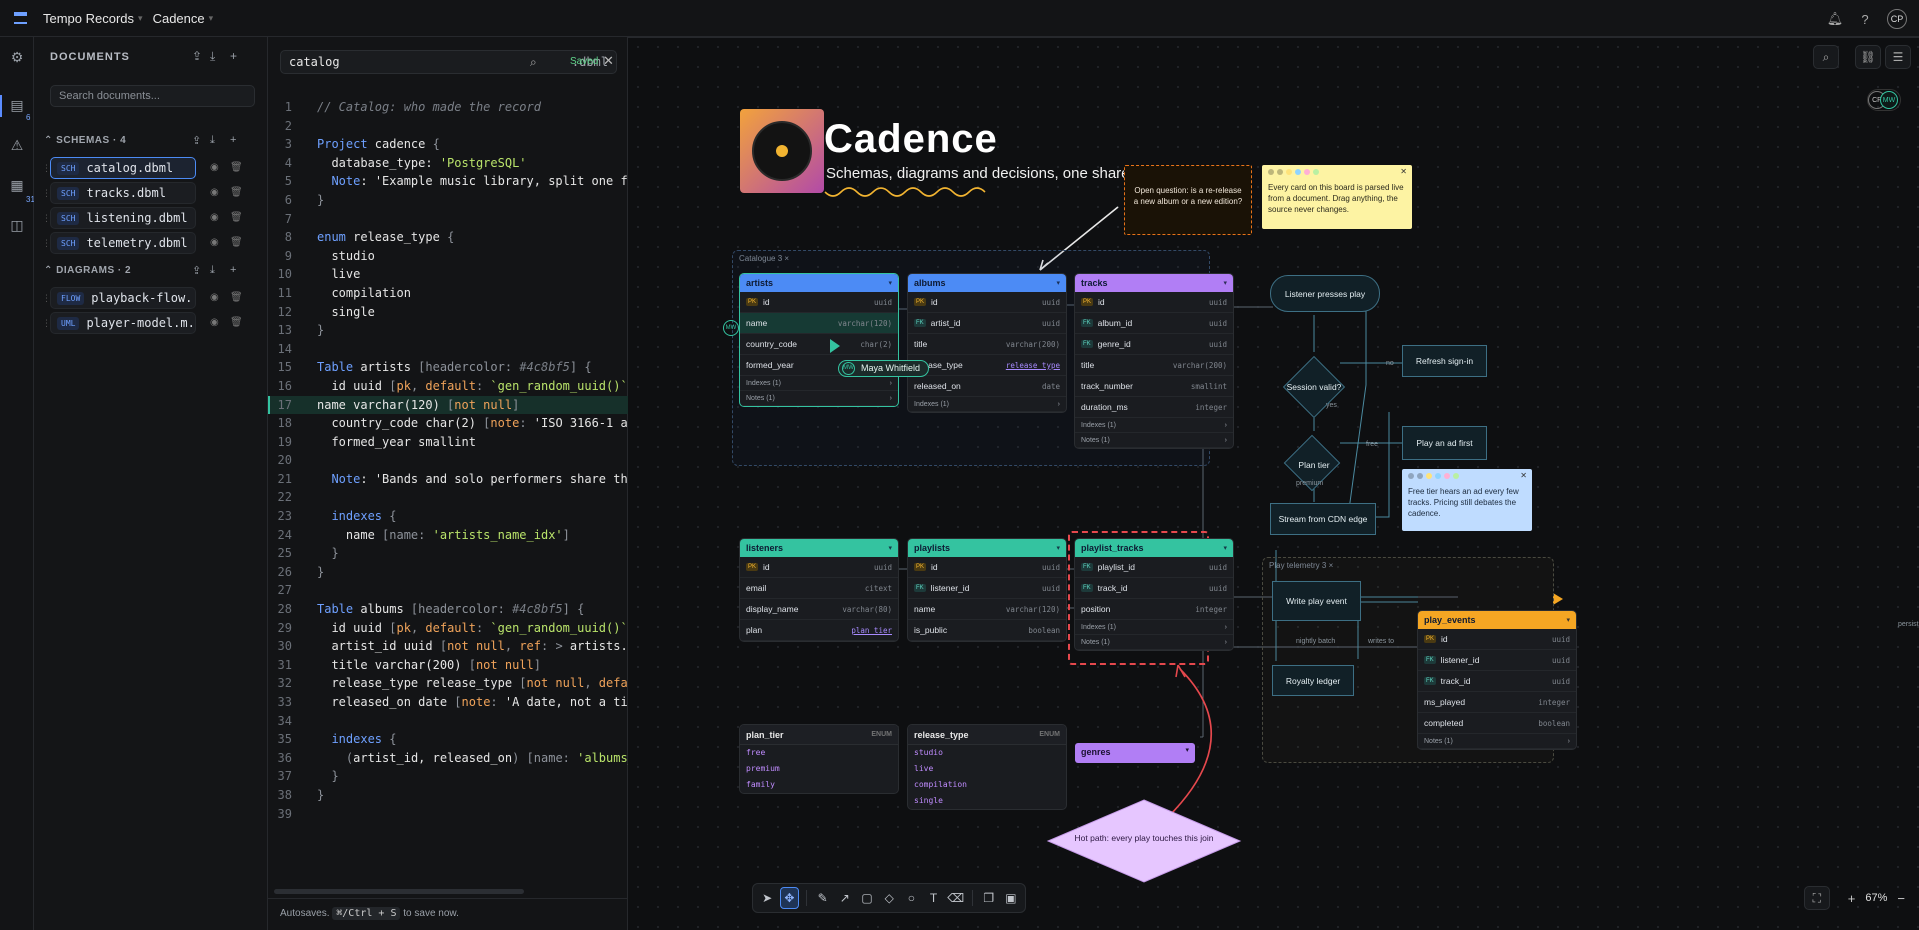 The width and height of the screenshot is (1919, 930). What do you see at coordinates (889, 898) in the screenshot?
I see `diamond-icon: ◇` at bounding box center [889, 898].